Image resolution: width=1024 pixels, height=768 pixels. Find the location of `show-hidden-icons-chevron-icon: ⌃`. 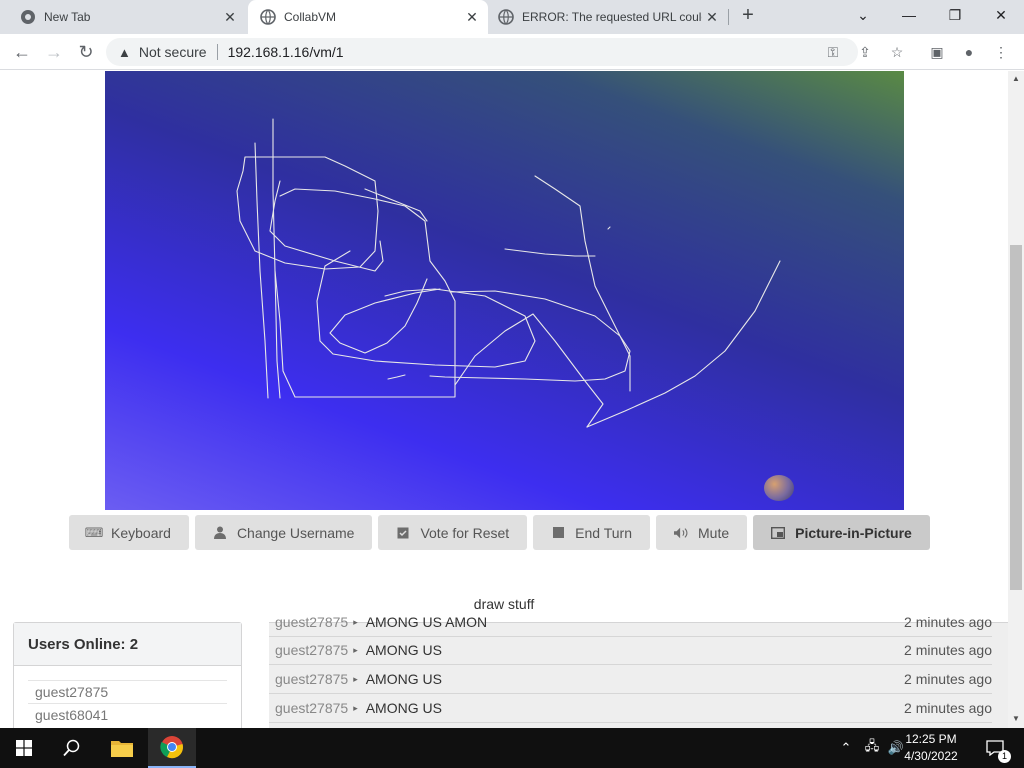

show-hidden-icons-chevron-icon: ⌃ is located at coordinates (846, 748).